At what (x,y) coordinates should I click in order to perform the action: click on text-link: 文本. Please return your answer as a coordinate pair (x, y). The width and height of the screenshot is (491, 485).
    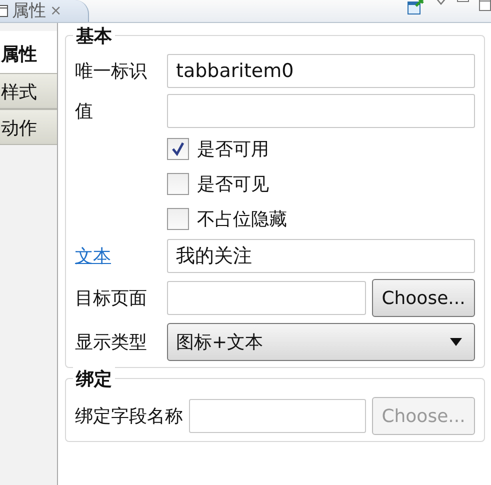
    Looking at the image, I should click on (118, 256).